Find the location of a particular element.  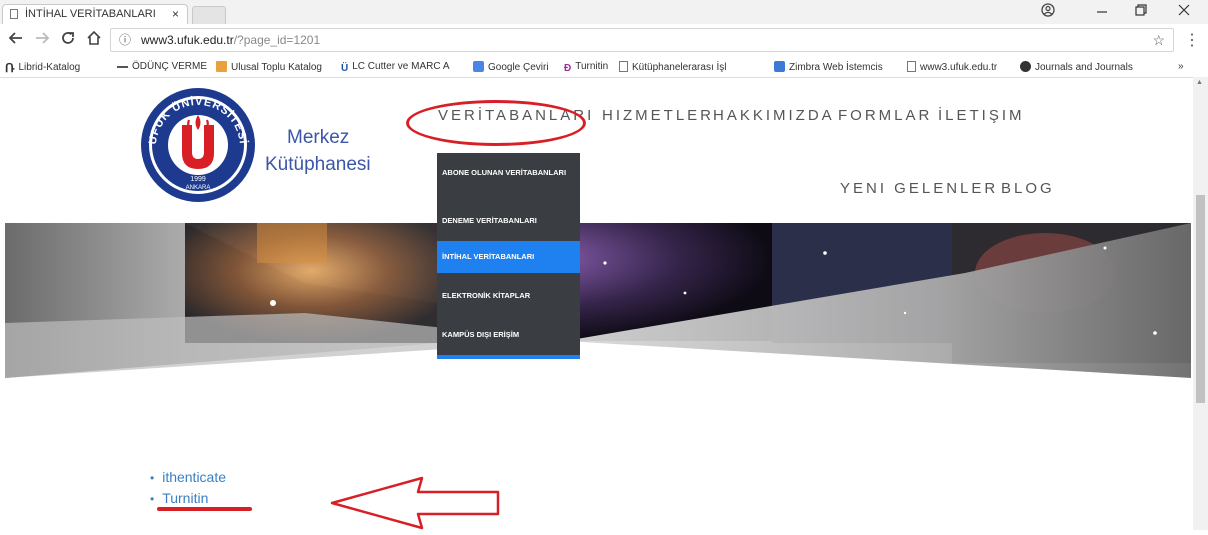

url-path: /?page_id=1201 is located at coordinates (277, 40).